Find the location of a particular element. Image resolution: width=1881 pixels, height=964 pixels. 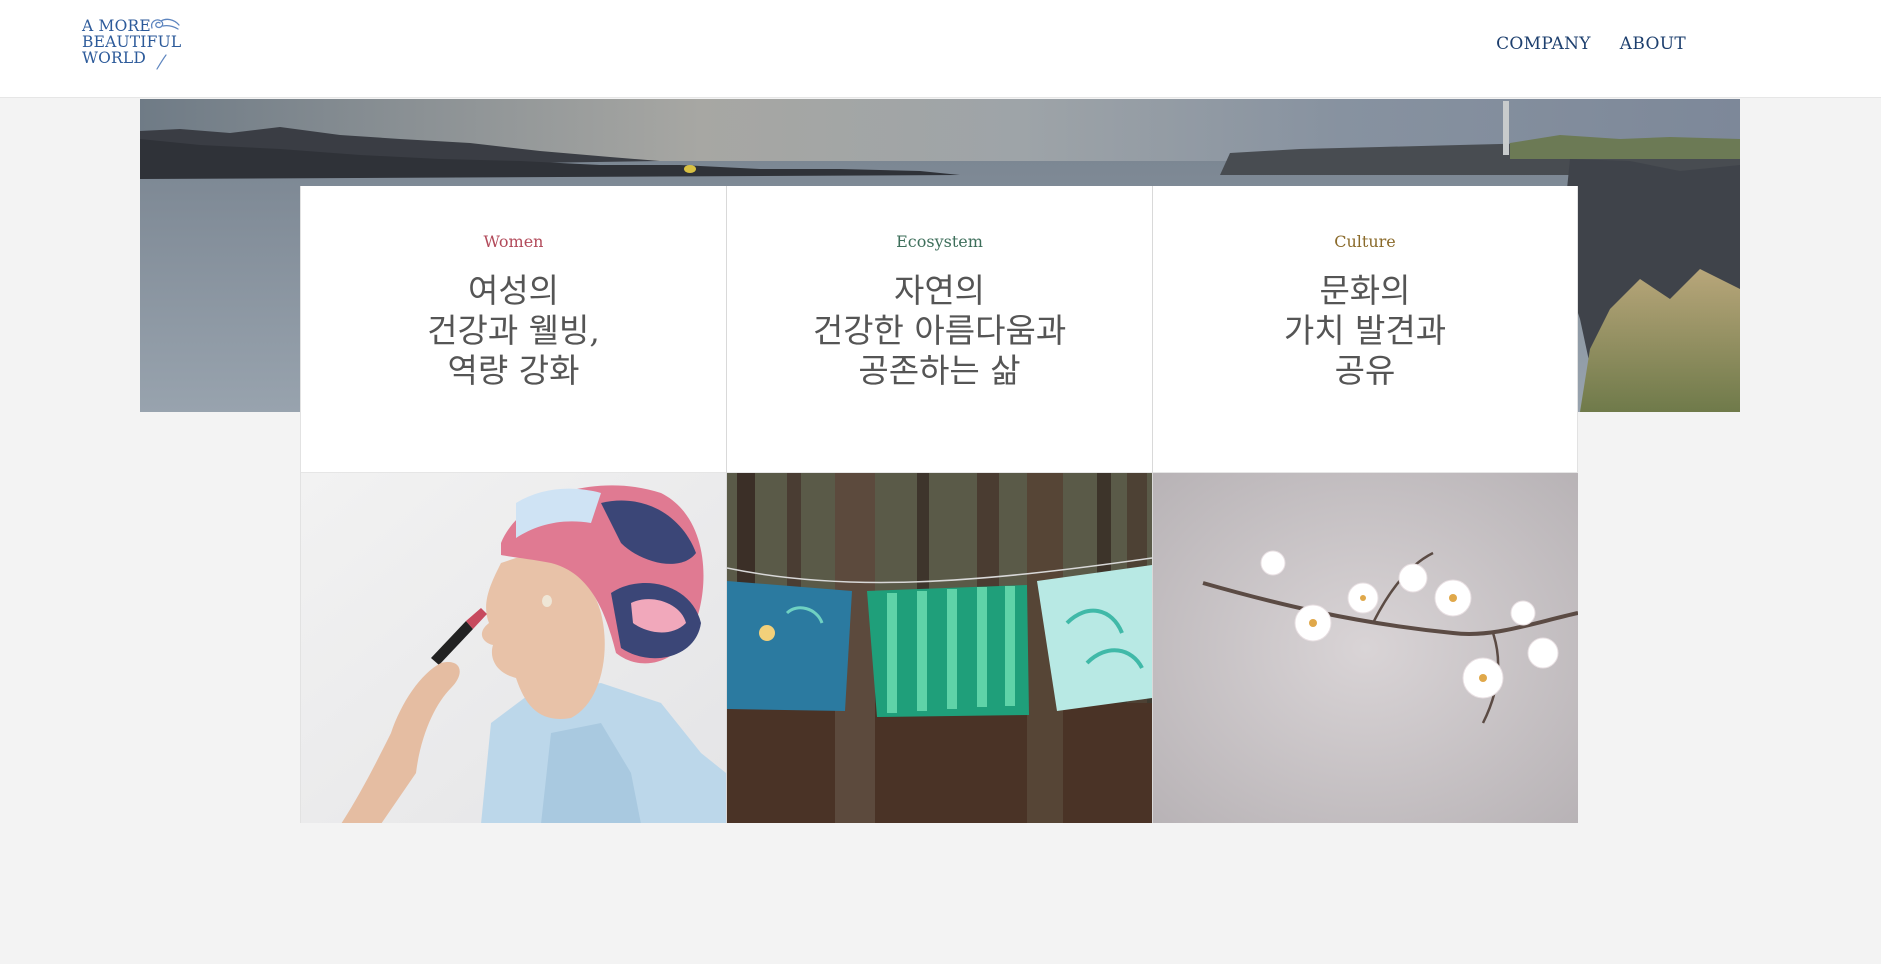

main-nav: COMPANY ABOUT is located at coordinates (1591, 44).